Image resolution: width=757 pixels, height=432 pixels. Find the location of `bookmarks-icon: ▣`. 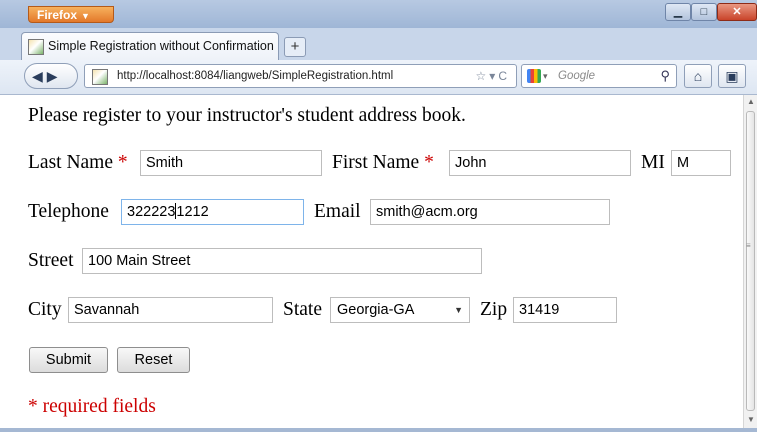

bookmarks-icon: ▣ is located at coordinates (732, 76).